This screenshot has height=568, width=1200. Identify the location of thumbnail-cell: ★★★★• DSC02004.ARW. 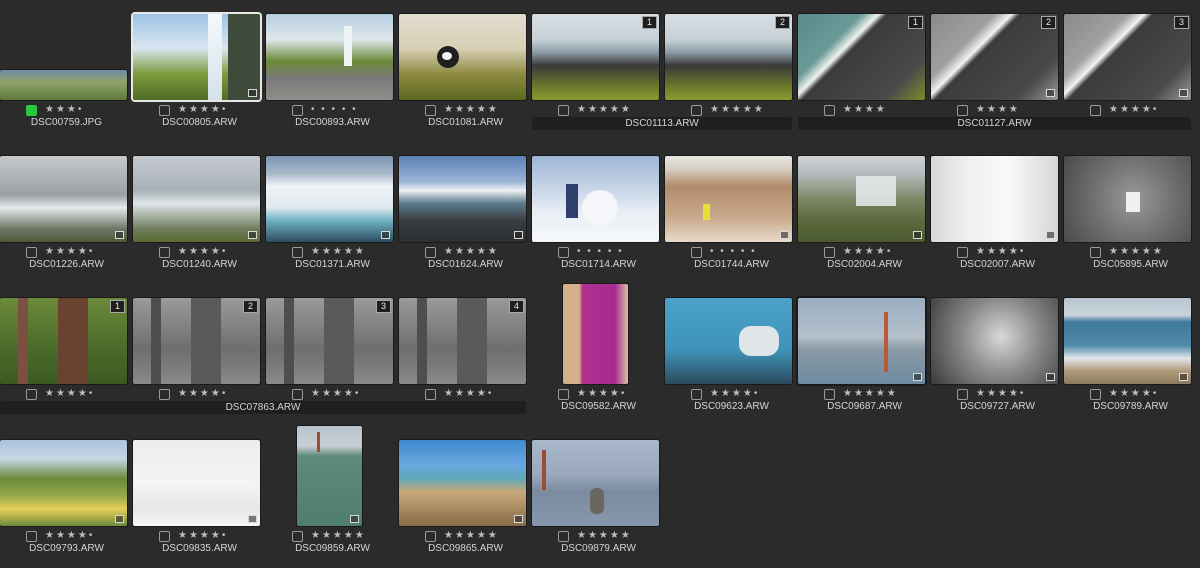
(864, 213).